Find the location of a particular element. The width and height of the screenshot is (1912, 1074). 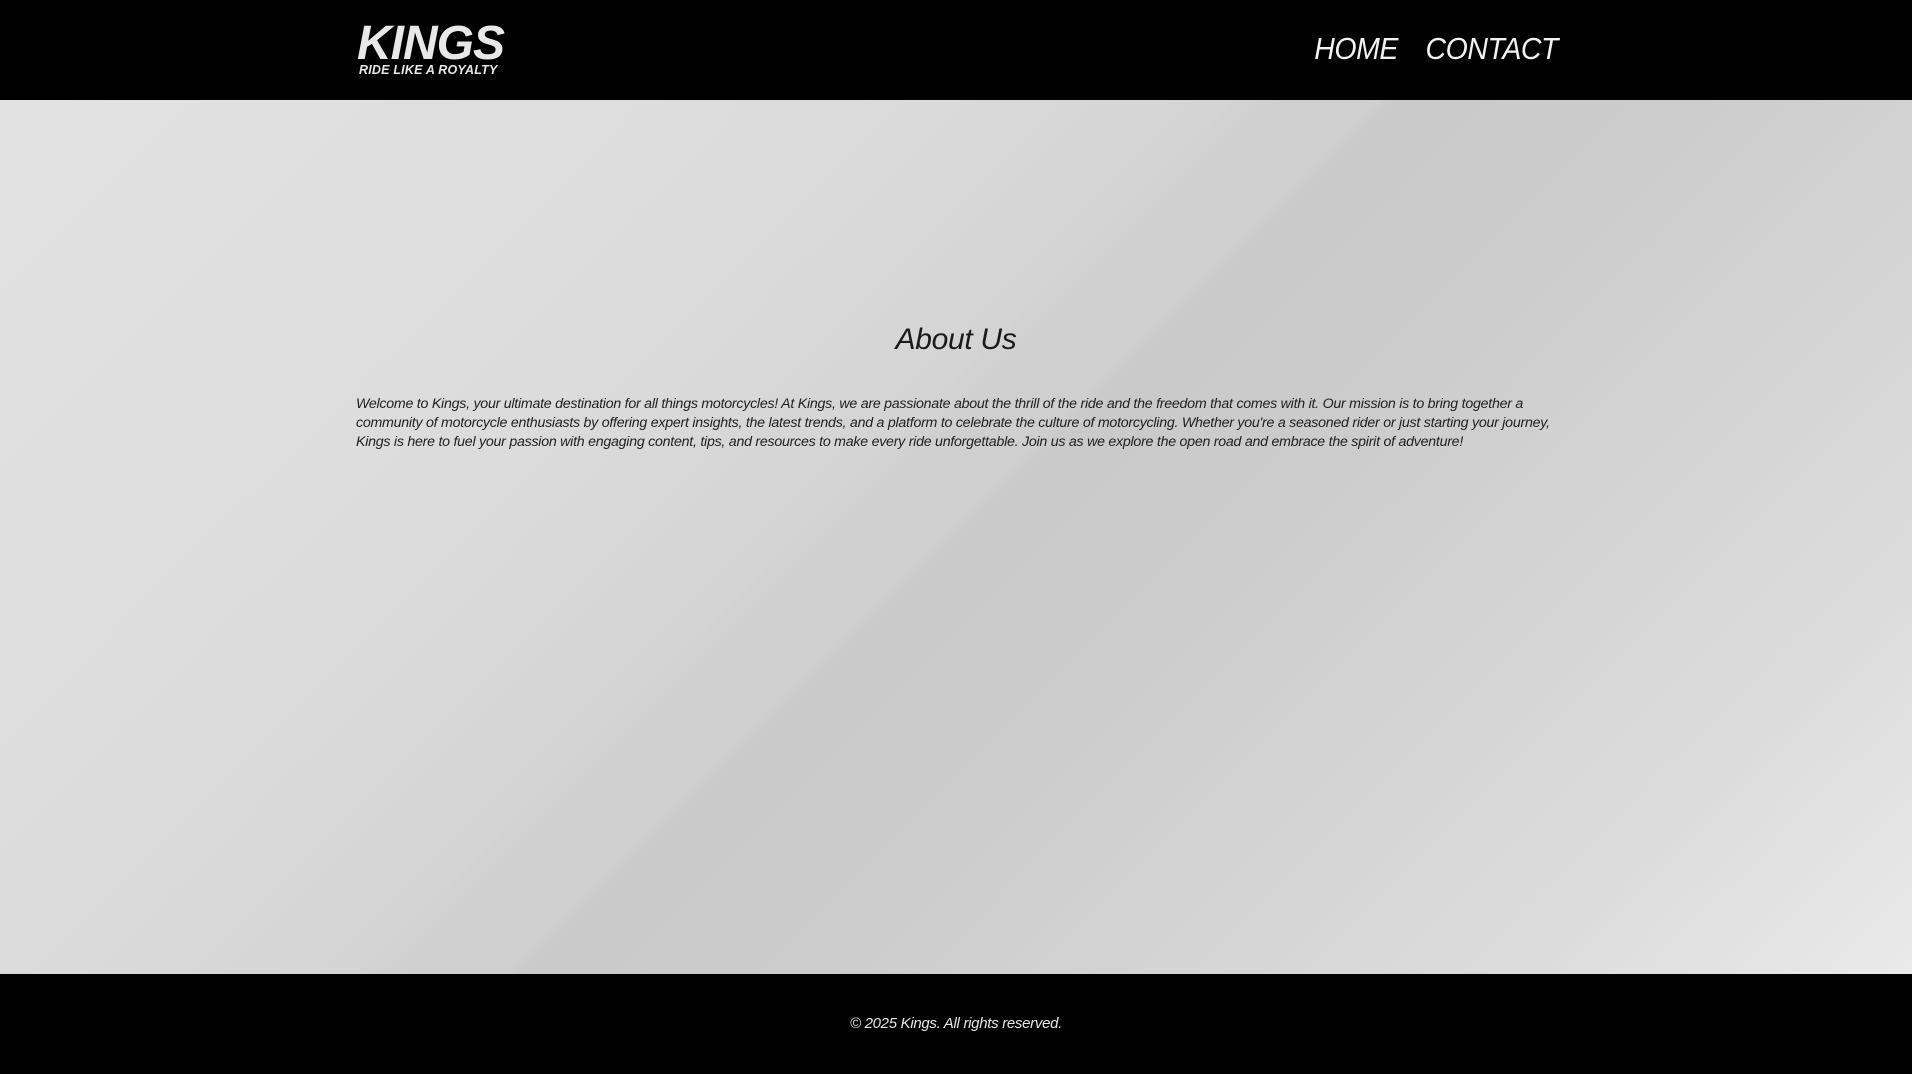

main-nav: HOME CONTACT is located at coordinates (1432, 49).